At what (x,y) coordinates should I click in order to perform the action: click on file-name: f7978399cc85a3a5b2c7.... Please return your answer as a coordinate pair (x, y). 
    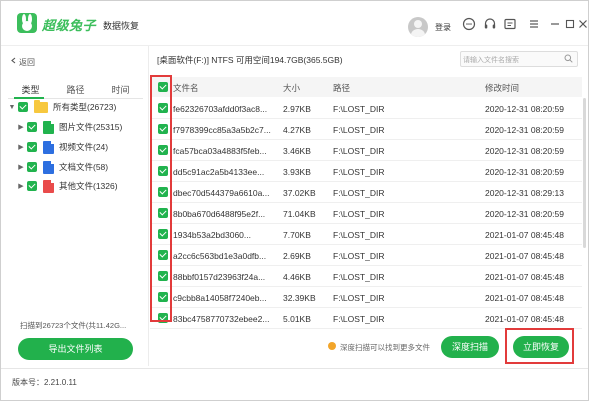
    Looking at the image, I should click on (222, 130).